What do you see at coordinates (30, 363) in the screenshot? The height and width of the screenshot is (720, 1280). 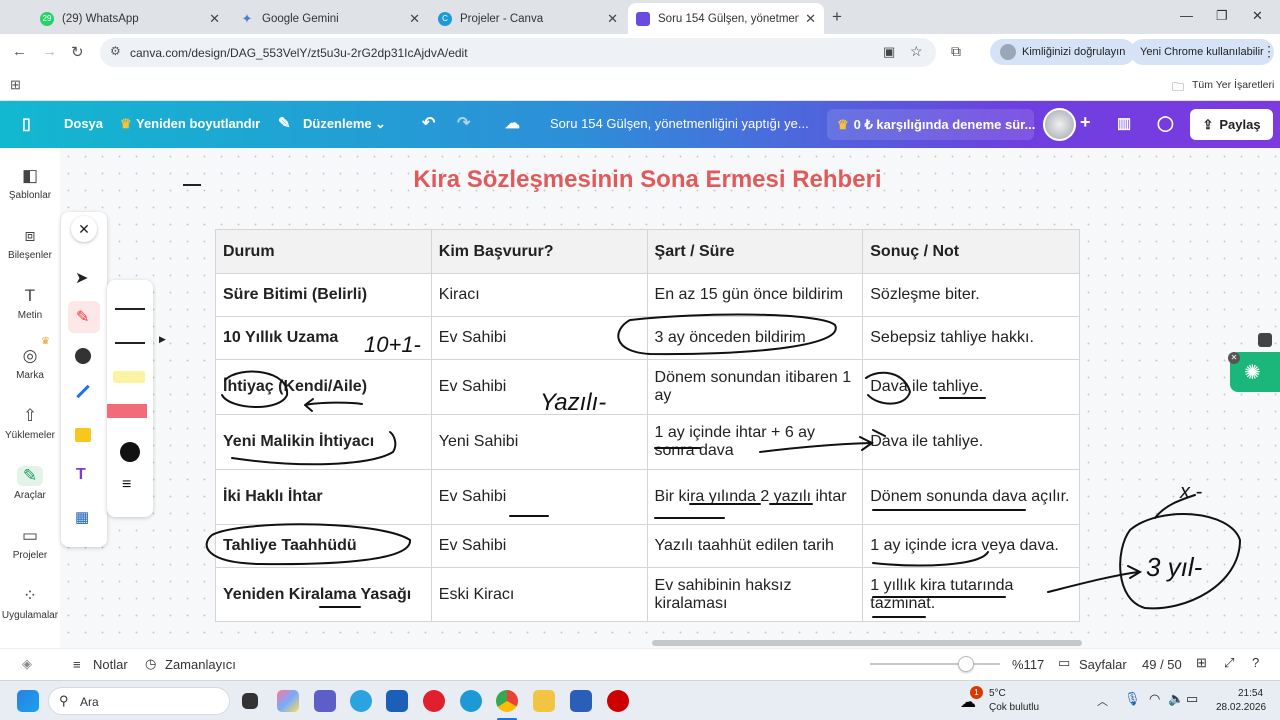 I see `rail-brand: ◎ Marka` at bounding box center [30, 363].